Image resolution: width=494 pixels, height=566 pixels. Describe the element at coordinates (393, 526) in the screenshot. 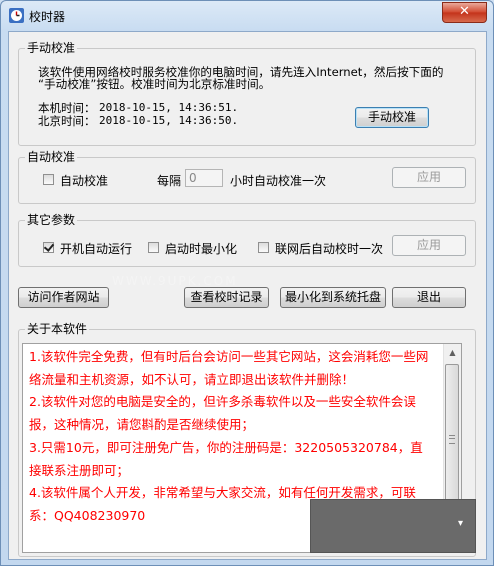

I see `overlay-popup: ▾` at that location.